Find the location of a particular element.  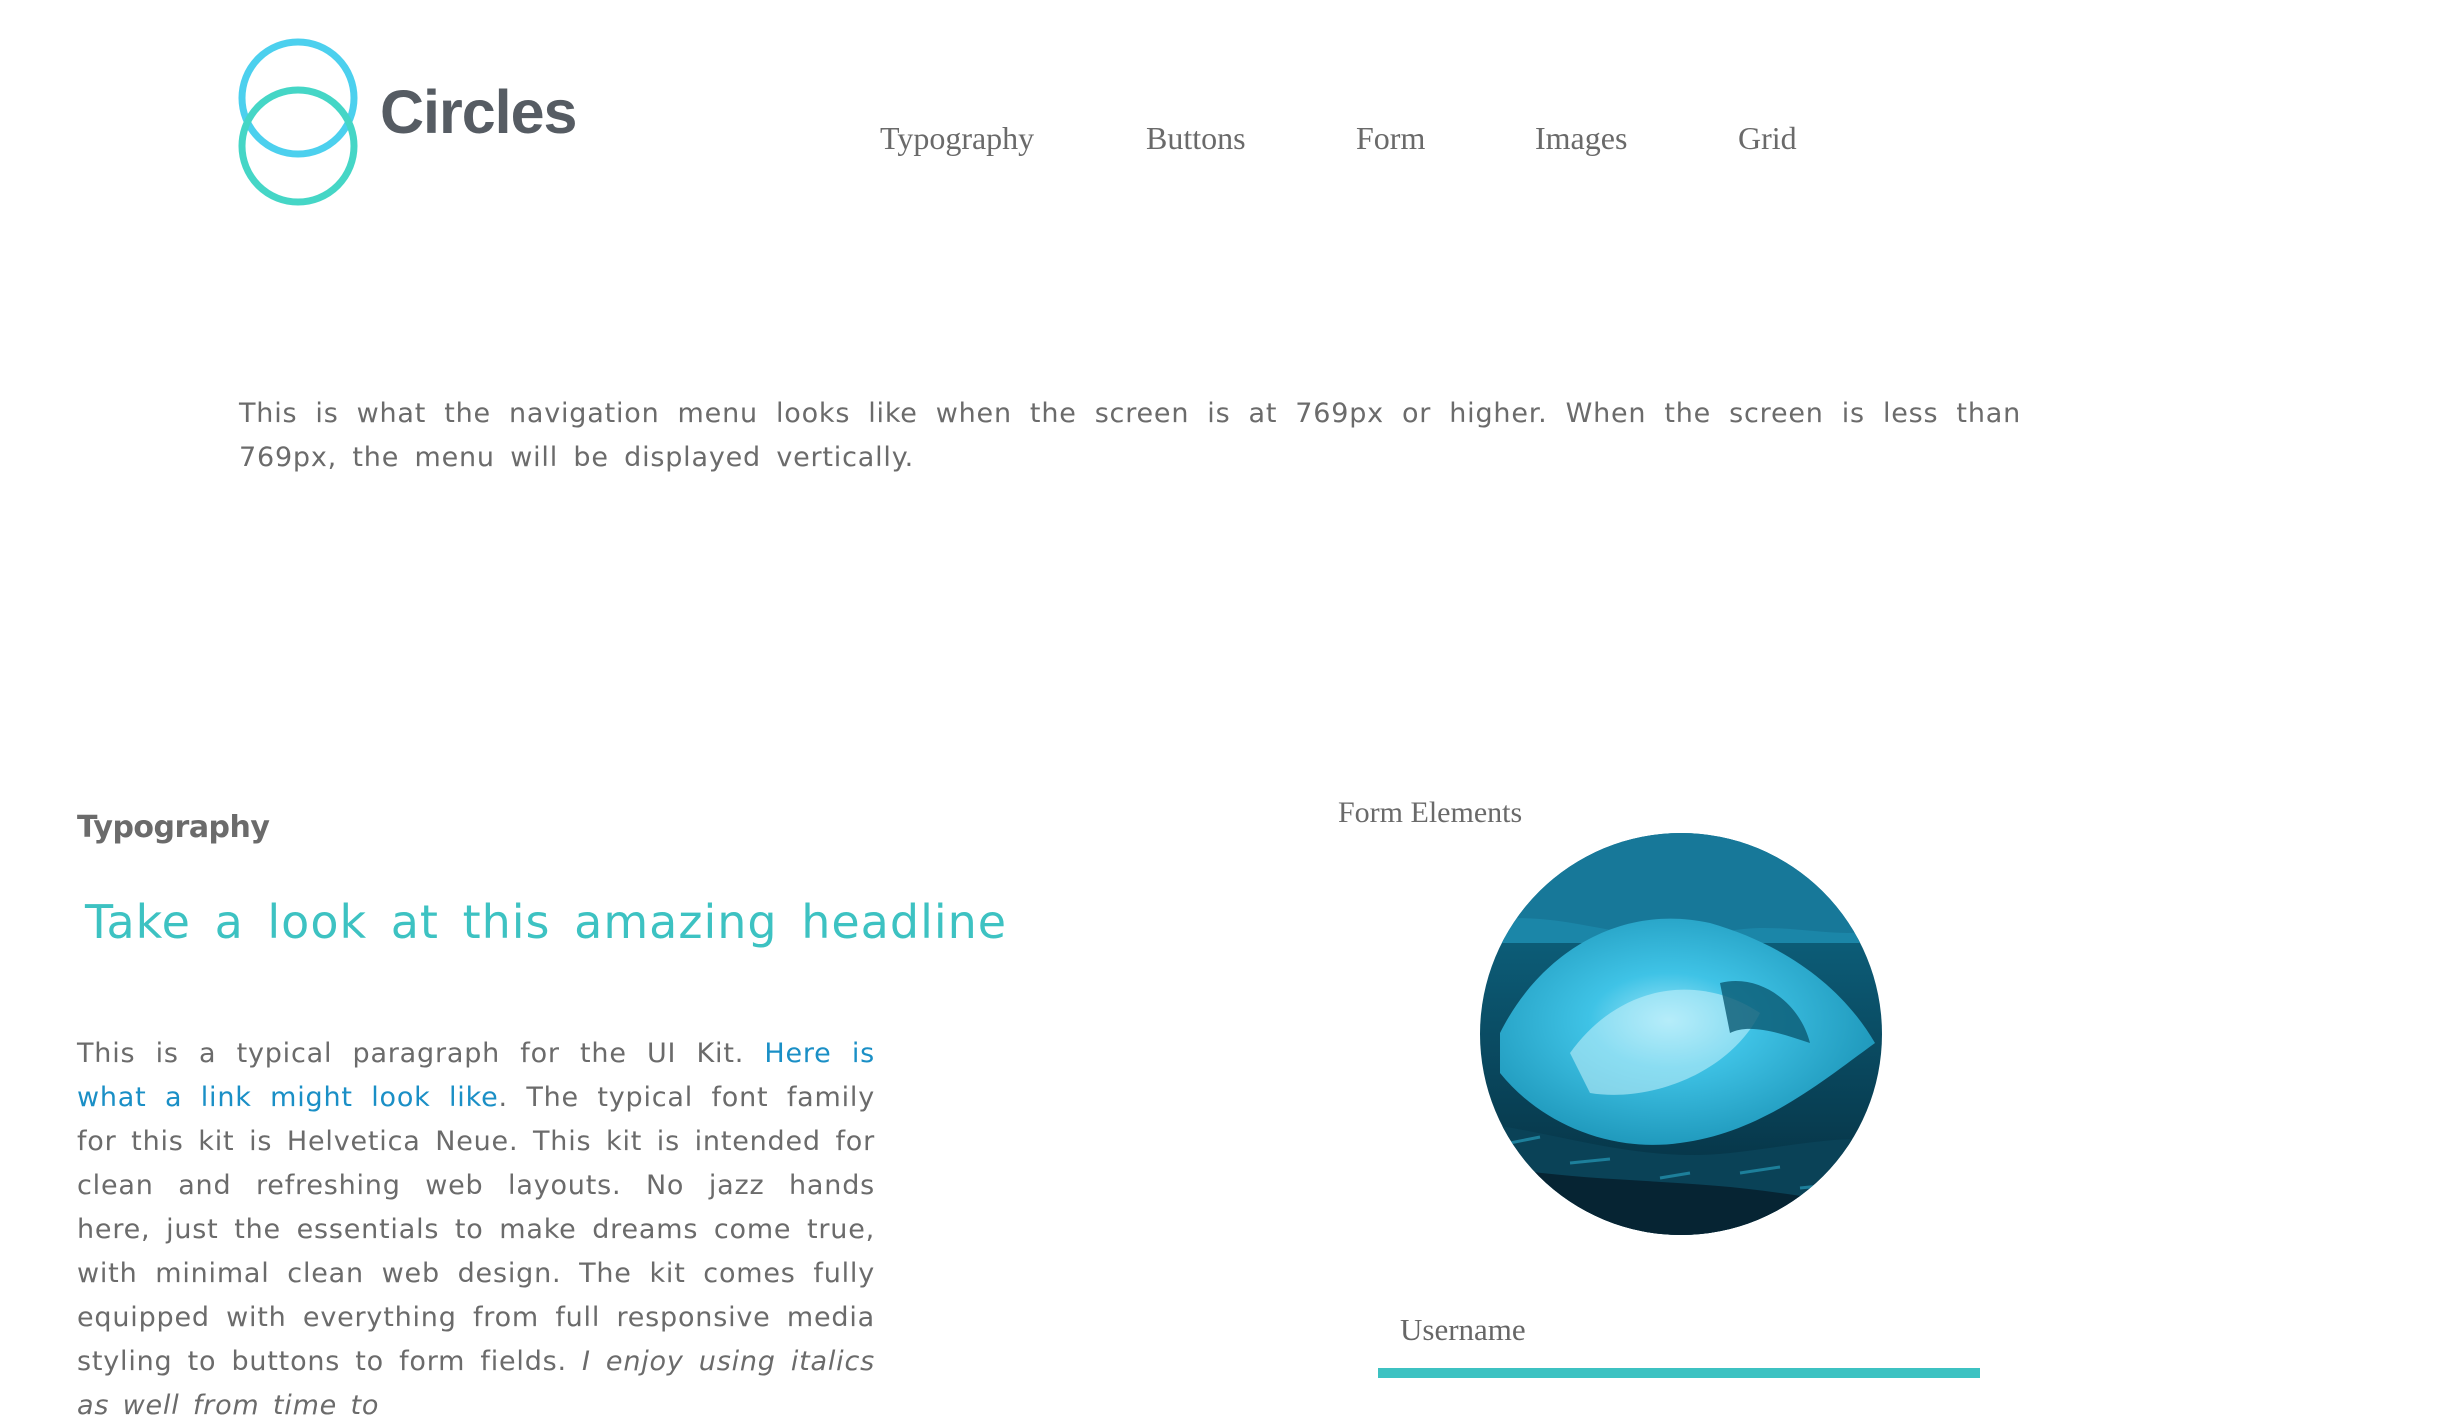

ocean-wave-photo is located at coordinates (1681, 1034).